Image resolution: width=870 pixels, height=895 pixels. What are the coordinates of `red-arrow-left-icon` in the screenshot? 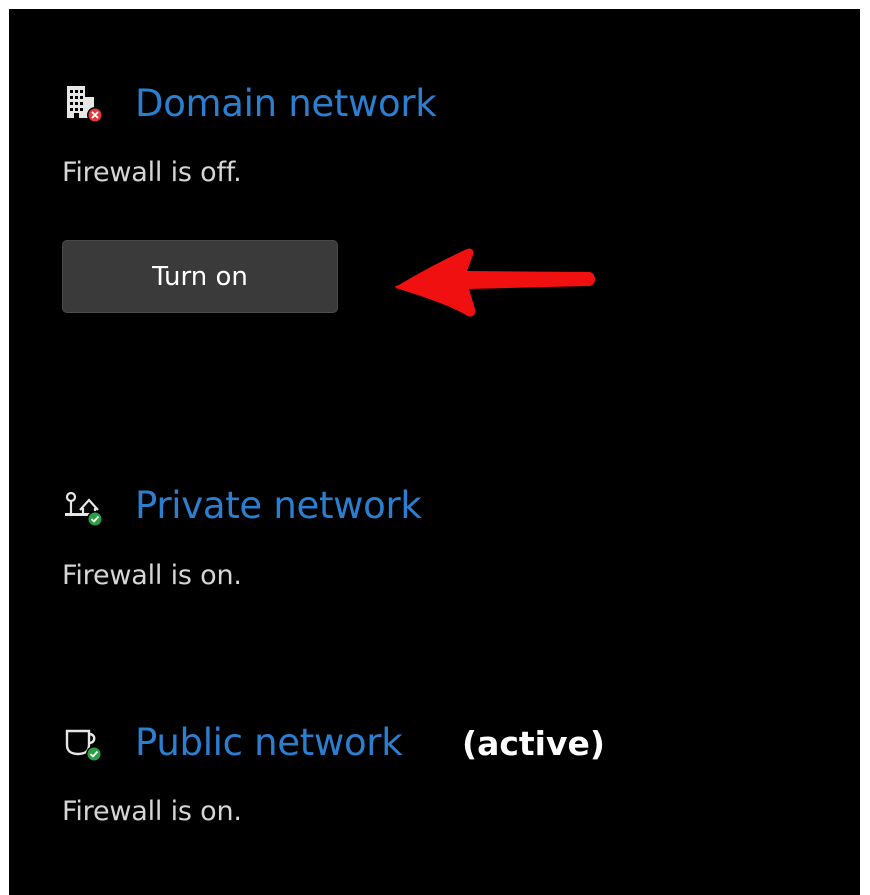 It's located at (499, 284).